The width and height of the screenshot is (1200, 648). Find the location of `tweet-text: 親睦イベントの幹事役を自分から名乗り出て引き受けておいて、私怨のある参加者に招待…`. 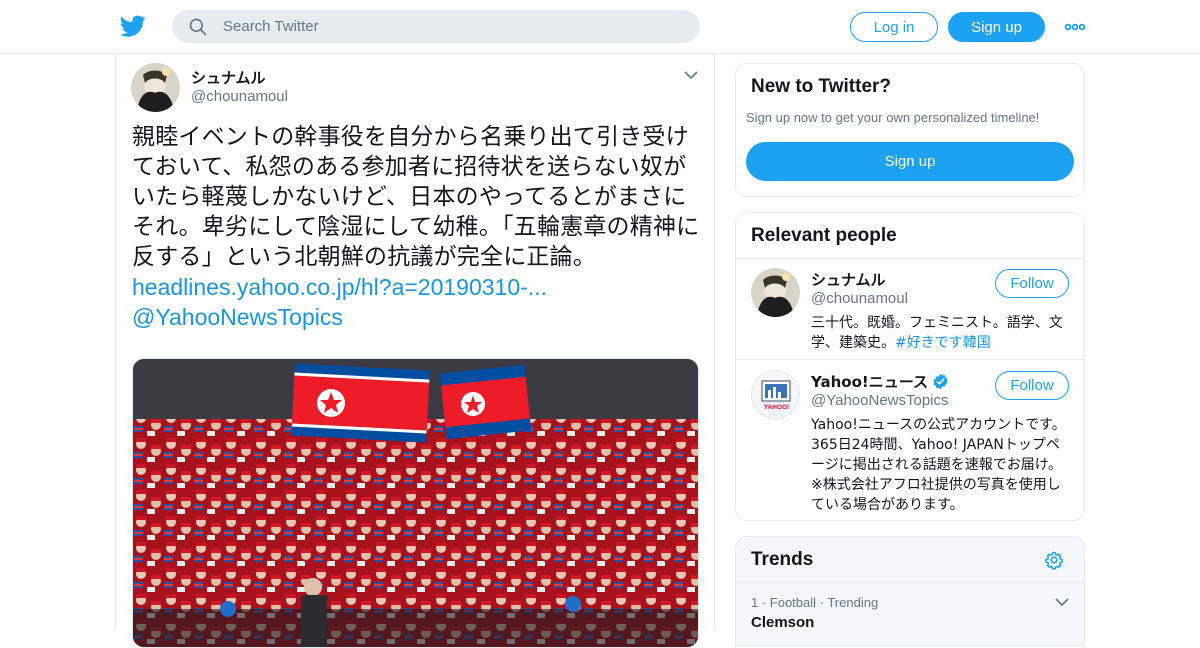

tweet-text: 親睦イベントの幹事役を自分から名乗り出て引き受けておいて、私怨のある参加者に招待… is located at coordinates (416, 197).